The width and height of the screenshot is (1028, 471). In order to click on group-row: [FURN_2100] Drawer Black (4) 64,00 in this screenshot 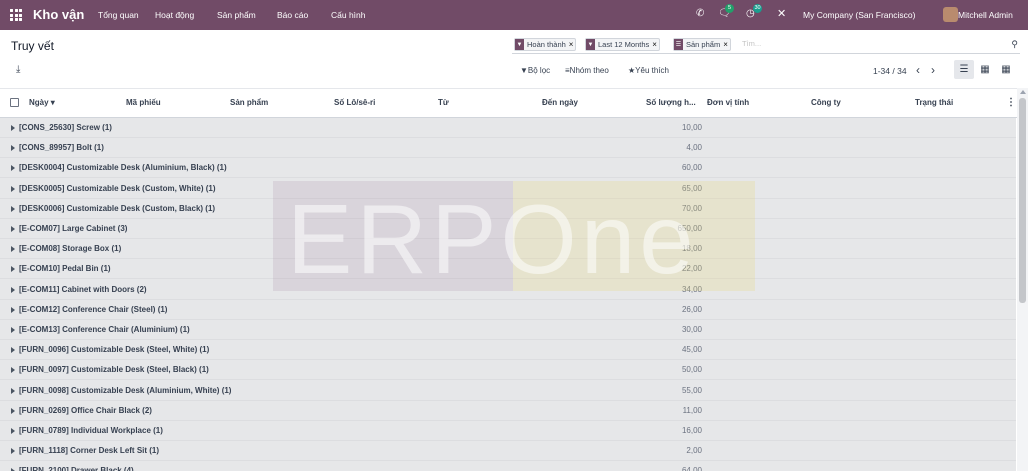, I will do `click(508, 466)`.